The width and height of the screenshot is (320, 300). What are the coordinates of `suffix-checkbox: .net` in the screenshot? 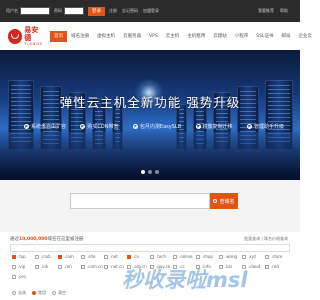 It's located at (115, 256).